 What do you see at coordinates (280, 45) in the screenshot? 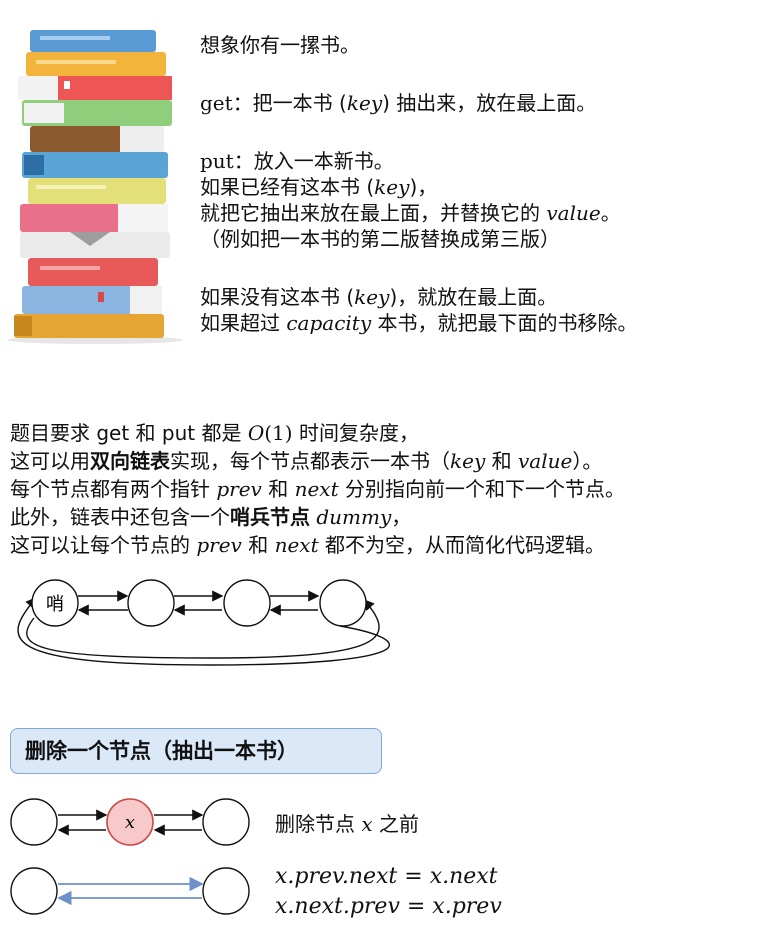
I see `intro-line-1: 想象你有一摞书。` at bounding box center [280, 45].